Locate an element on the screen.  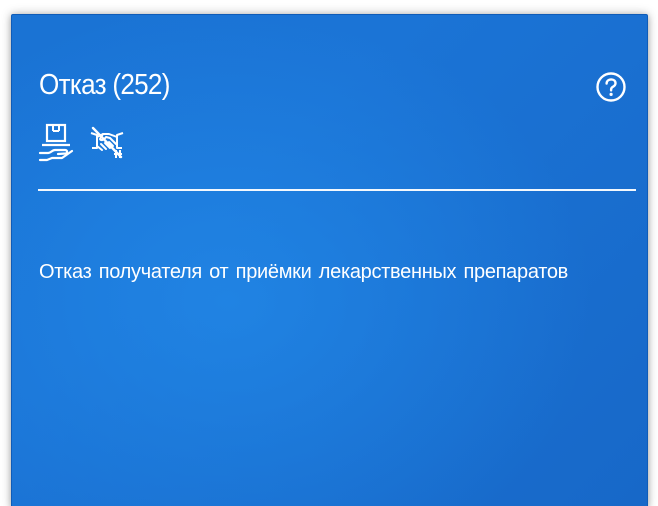
divider is located at coordinates (337, 190).